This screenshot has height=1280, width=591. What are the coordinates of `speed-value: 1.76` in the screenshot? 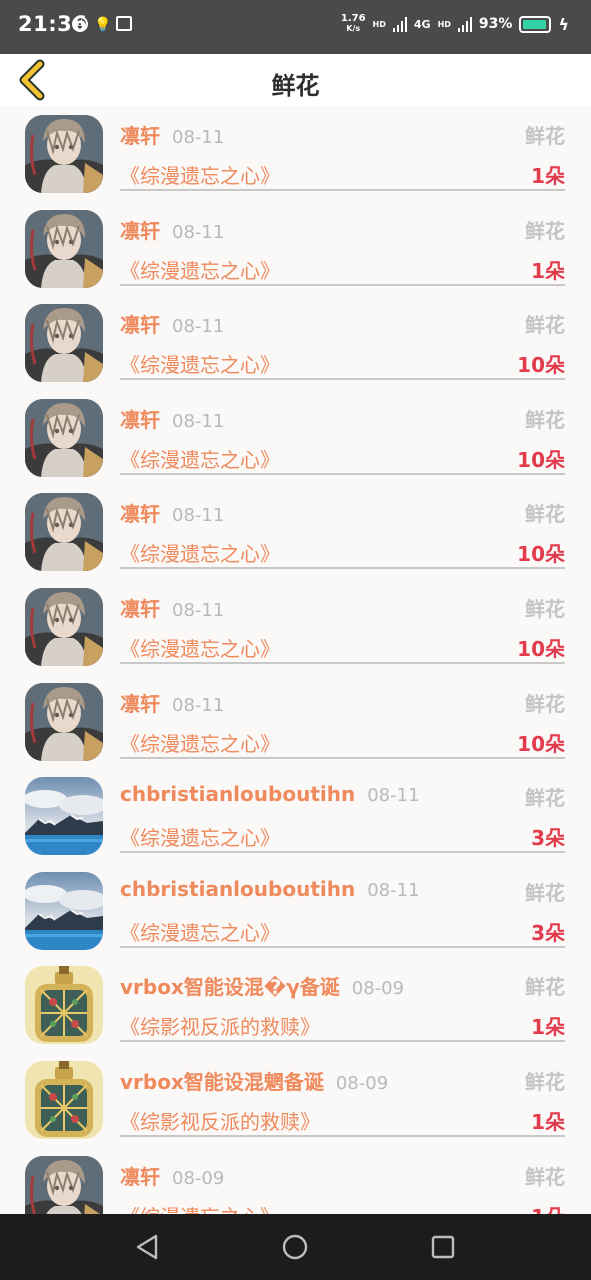 It's located at (353, 18).